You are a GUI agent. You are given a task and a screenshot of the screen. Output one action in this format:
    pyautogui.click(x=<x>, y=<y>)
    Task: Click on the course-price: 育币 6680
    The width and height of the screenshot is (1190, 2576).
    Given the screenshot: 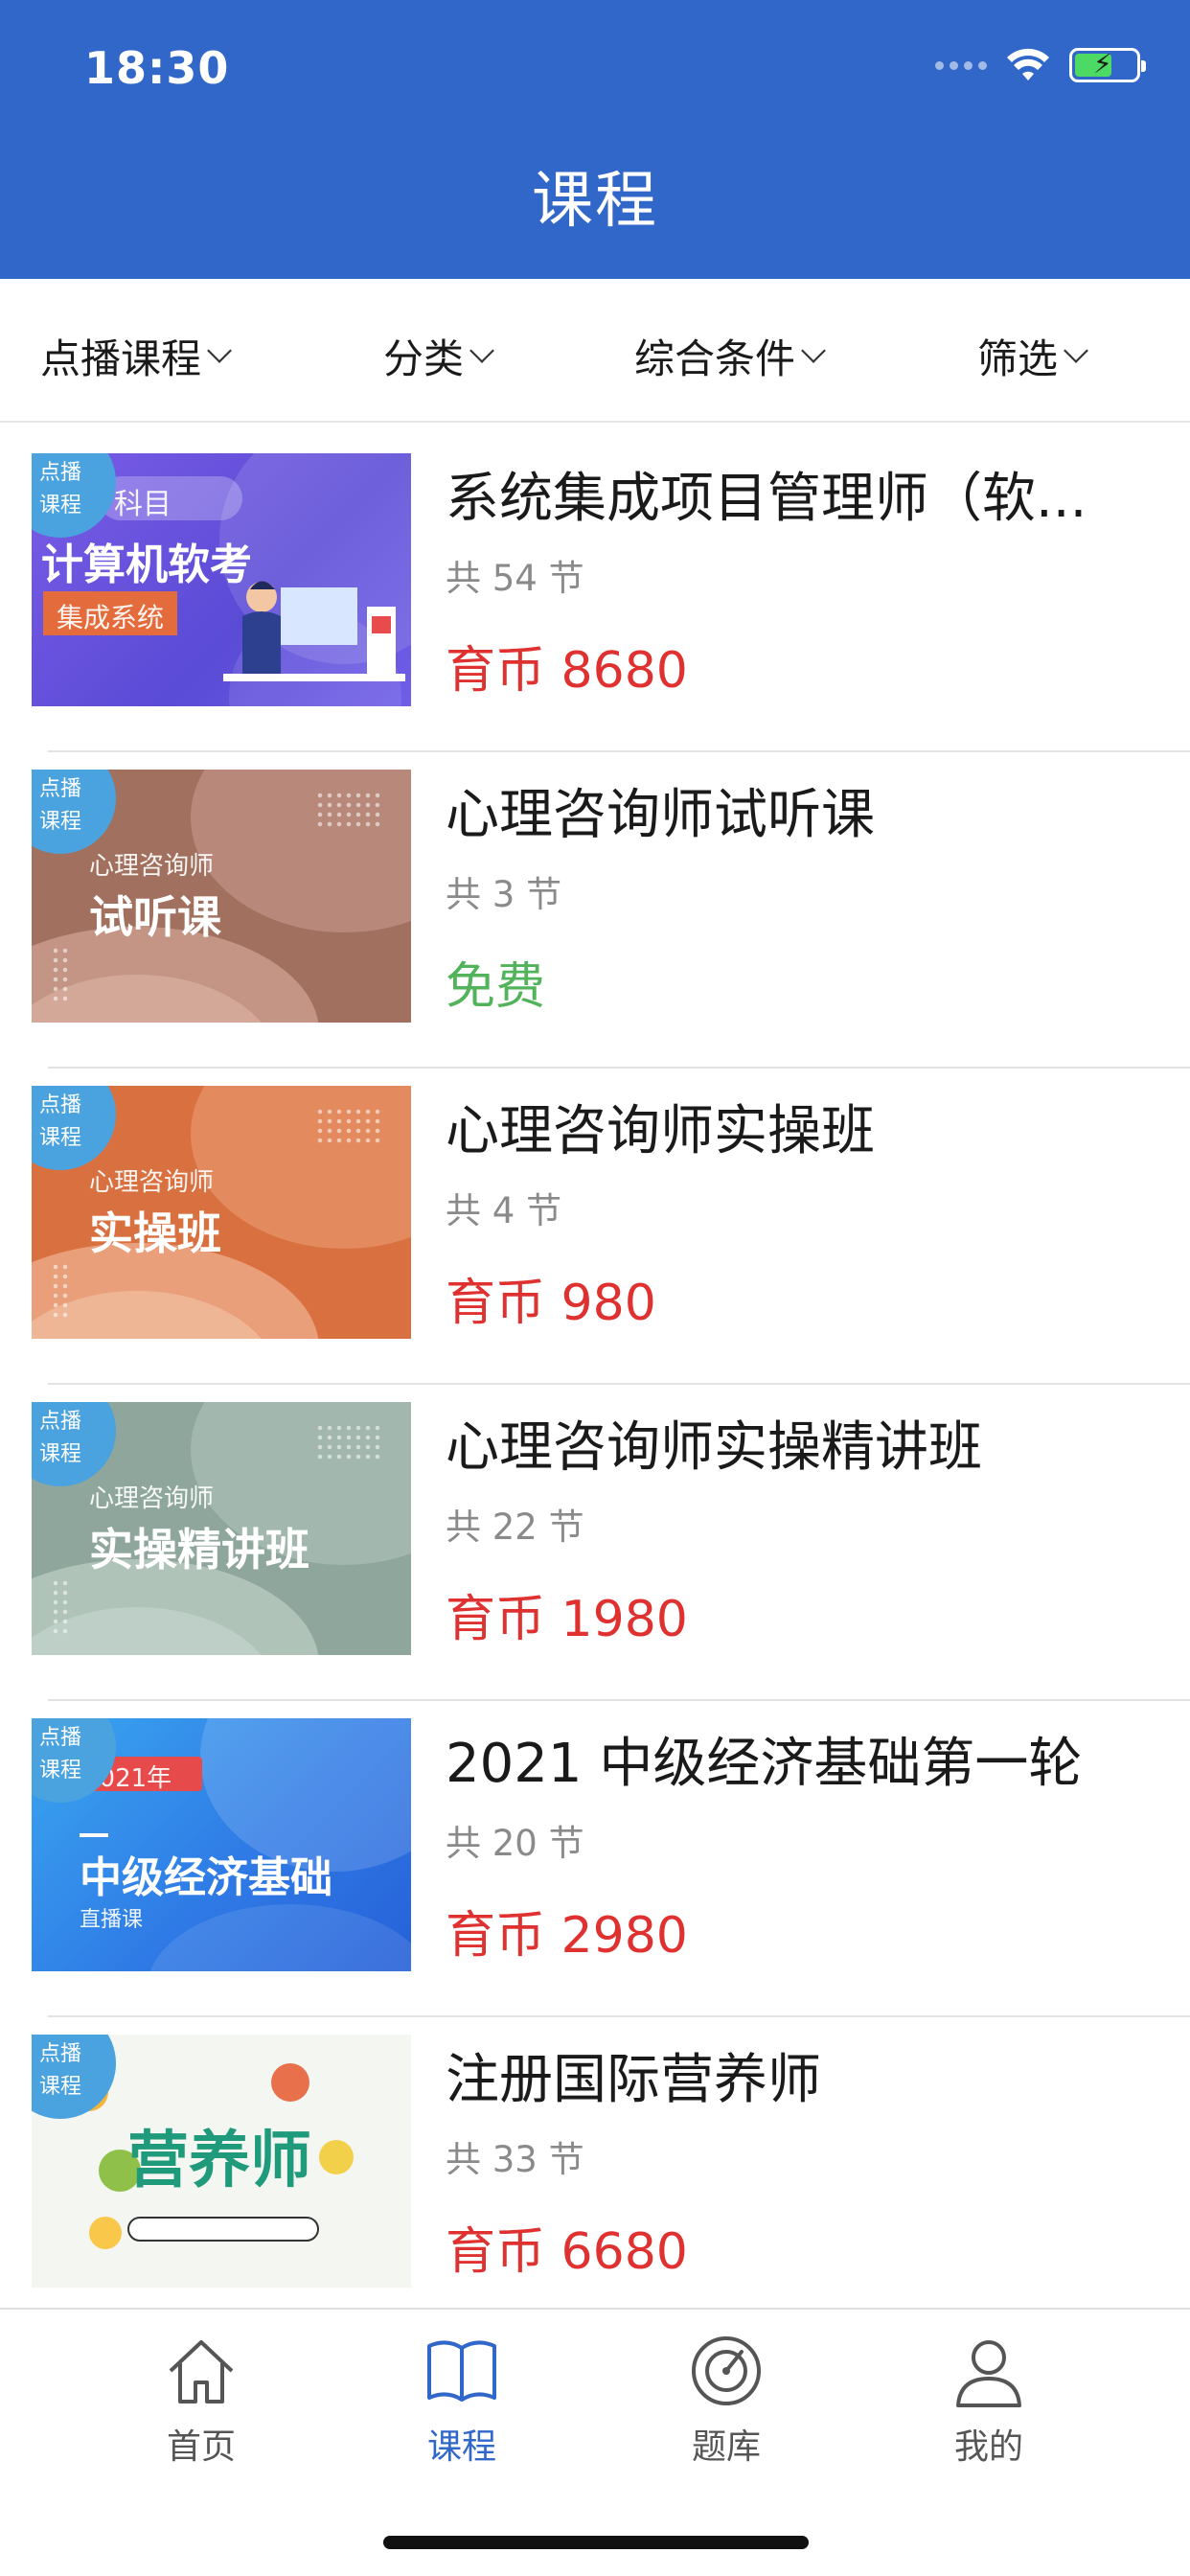 What is the action you would take?
    pyautogui.click(x=567, y=2252)
    